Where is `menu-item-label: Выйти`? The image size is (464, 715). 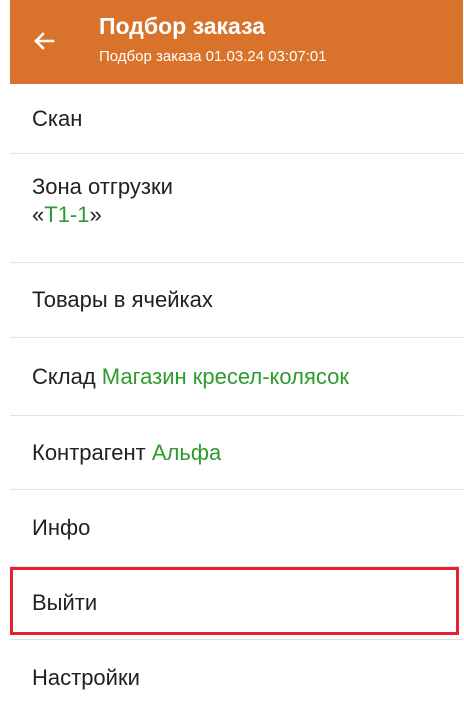
menu-item-label: Выйти is located at coordinates (65, 602).